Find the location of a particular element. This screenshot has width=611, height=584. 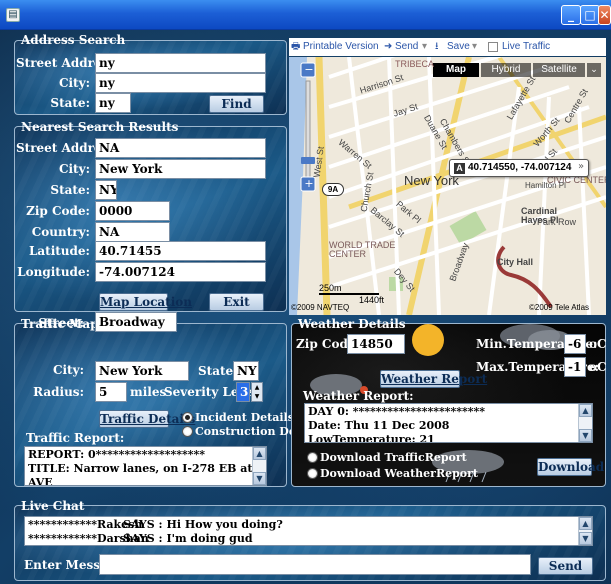

max-temp-field: -1 is located at coordinates (575, 367).